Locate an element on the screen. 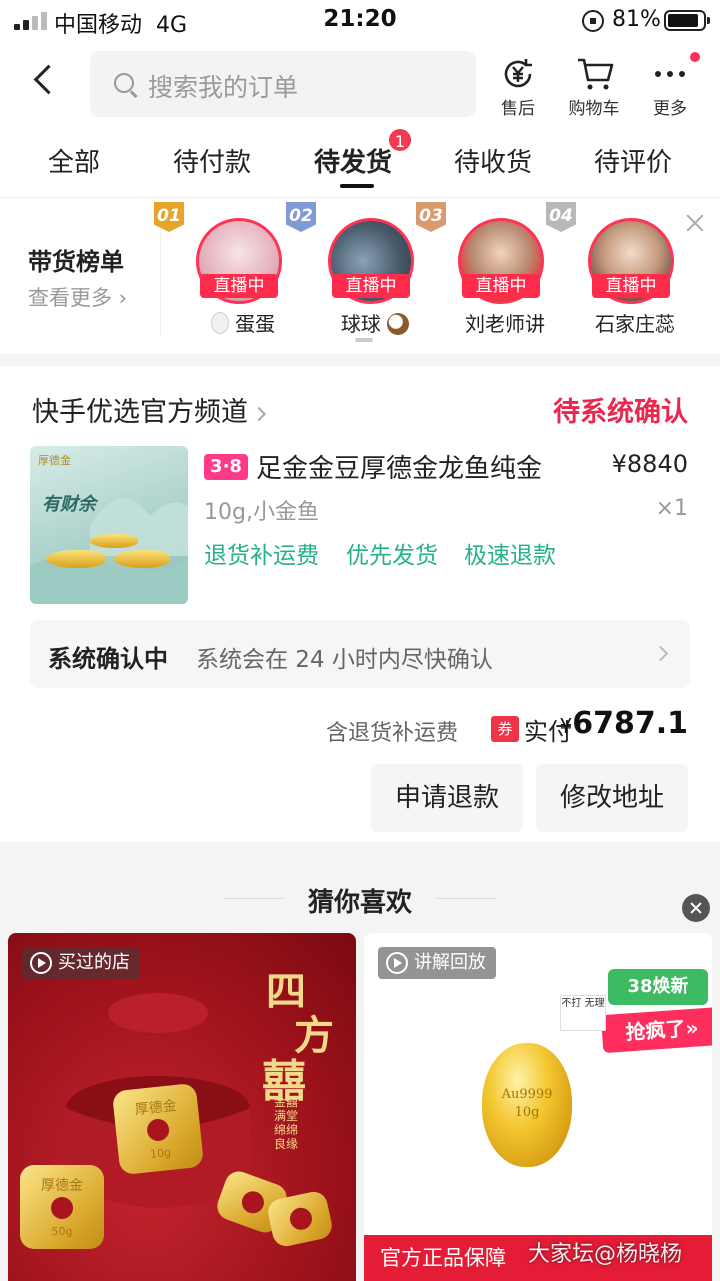 The image size is (720, 1281). status-bar: 中国移动 4G 21:20 81% is located at coordinates (360, 22).